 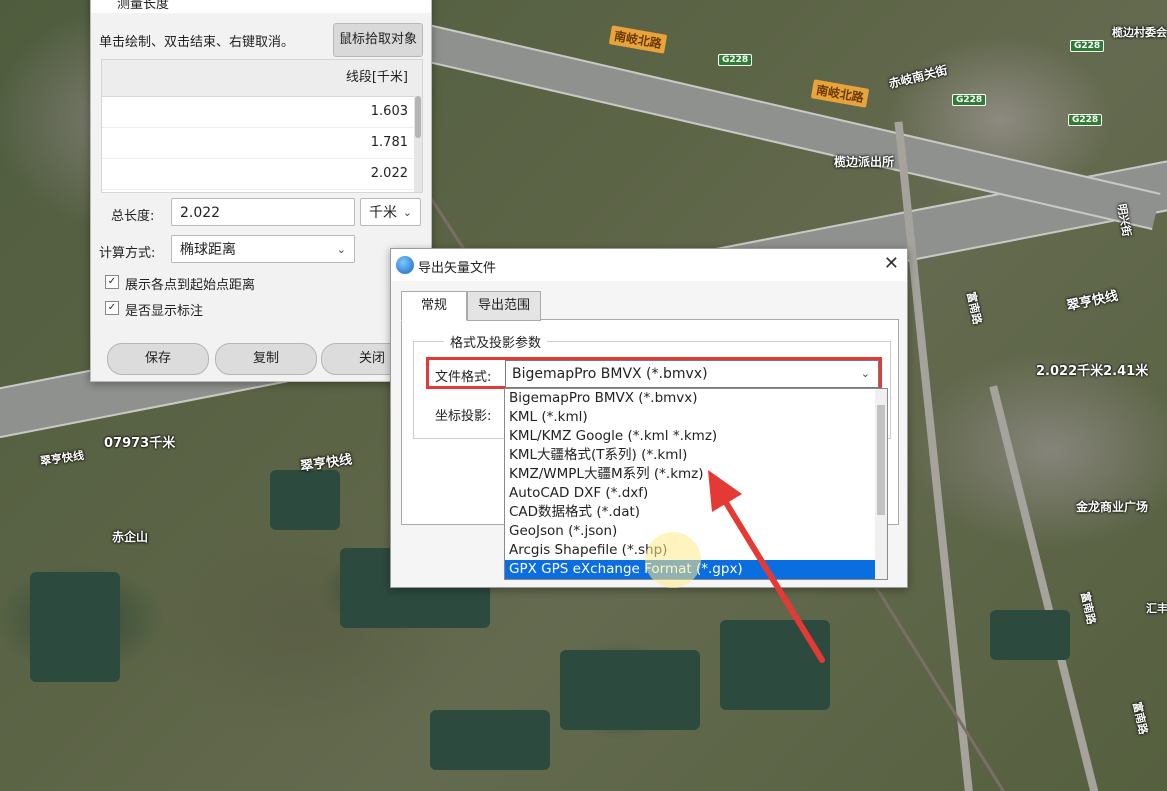 What do you see at coordinates (418, 117) in the screenshot?
I see `table-scroll-thumb` at bounding box center [418, 117].